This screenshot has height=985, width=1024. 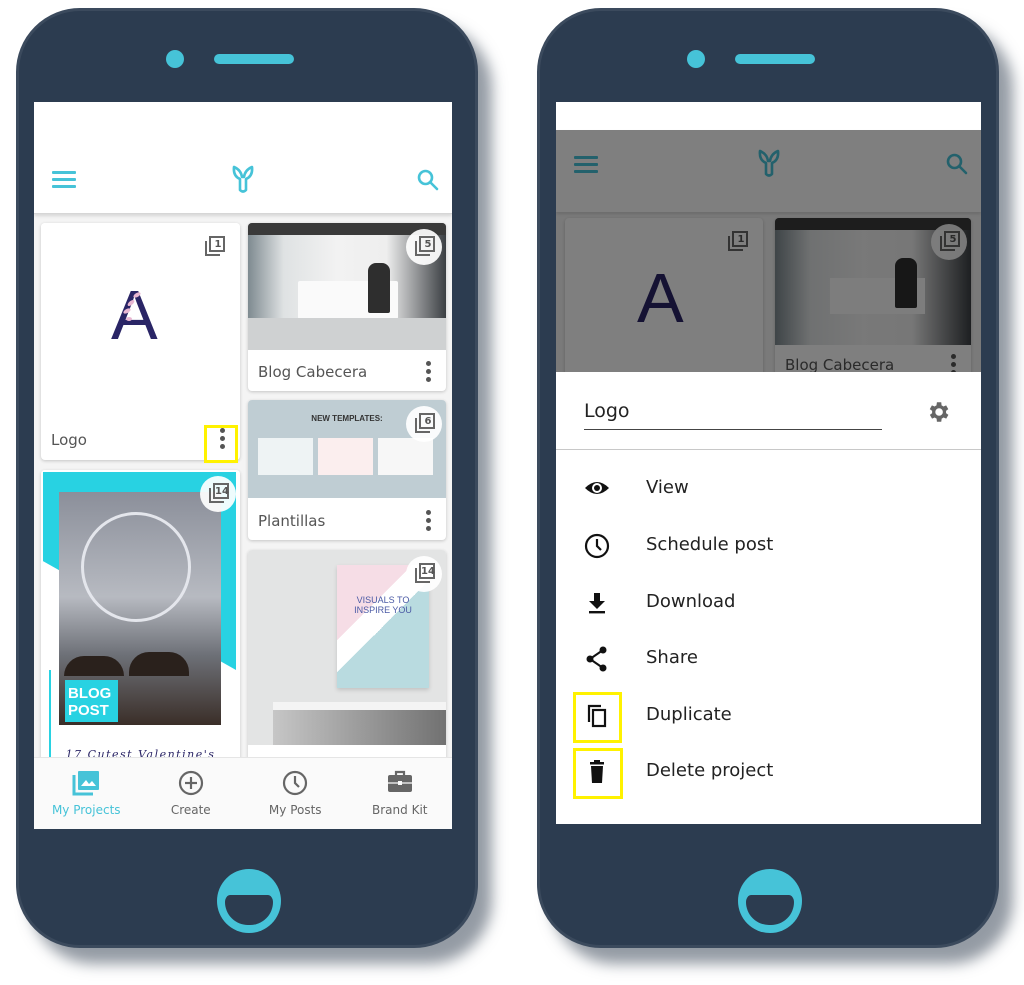 What do you see at coordinates (359, 706) in the screenshot?
I see `table` at bounding box center [359, 706].